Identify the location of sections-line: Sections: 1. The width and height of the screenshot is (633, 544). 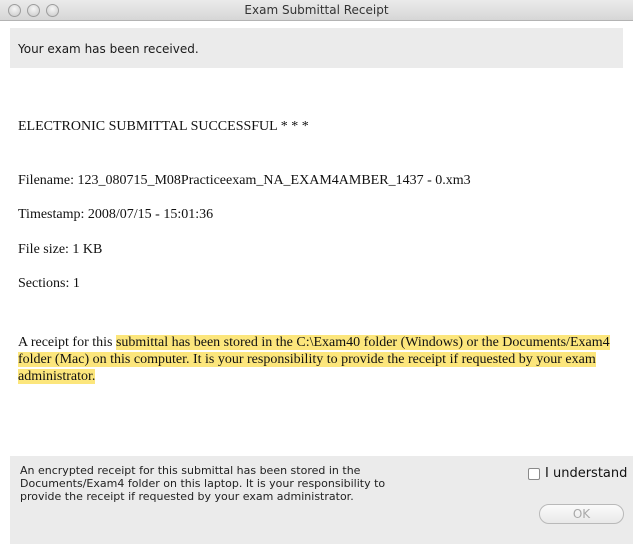
(49, 283).